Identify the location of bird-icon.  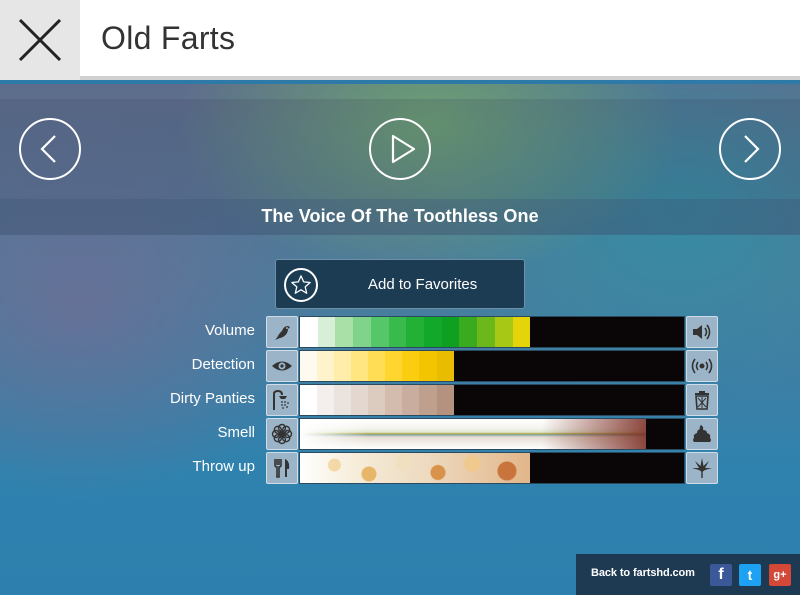
(282, 332).